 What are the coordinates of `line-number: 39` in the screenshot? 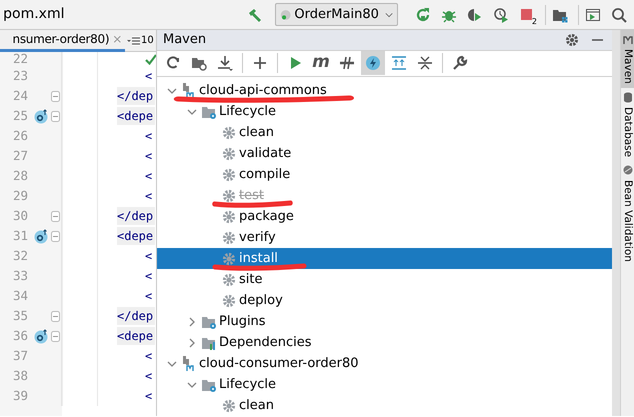 It's located at (20, 395).